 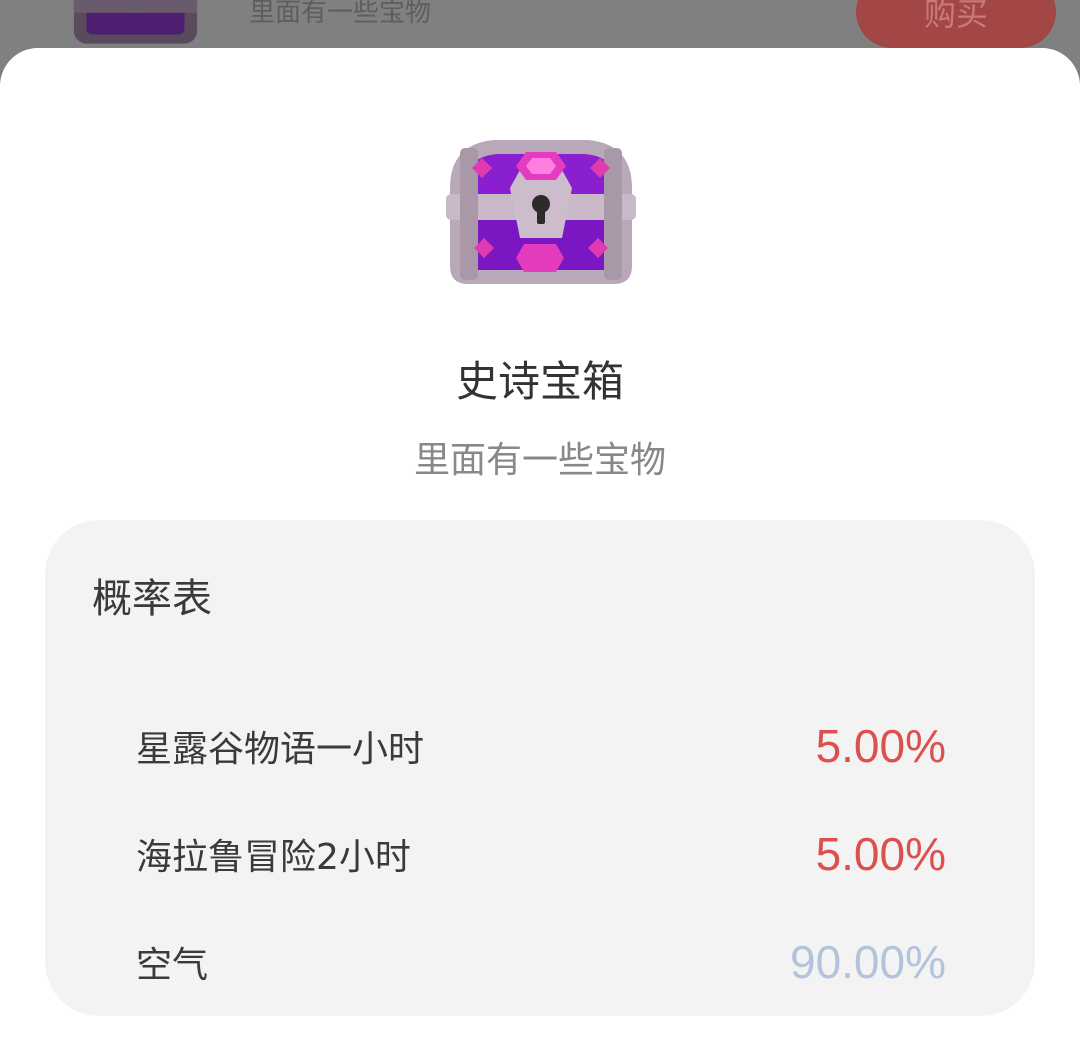 I want to click on probability-row: 空气 90.00%, so click(x=541, y=962).